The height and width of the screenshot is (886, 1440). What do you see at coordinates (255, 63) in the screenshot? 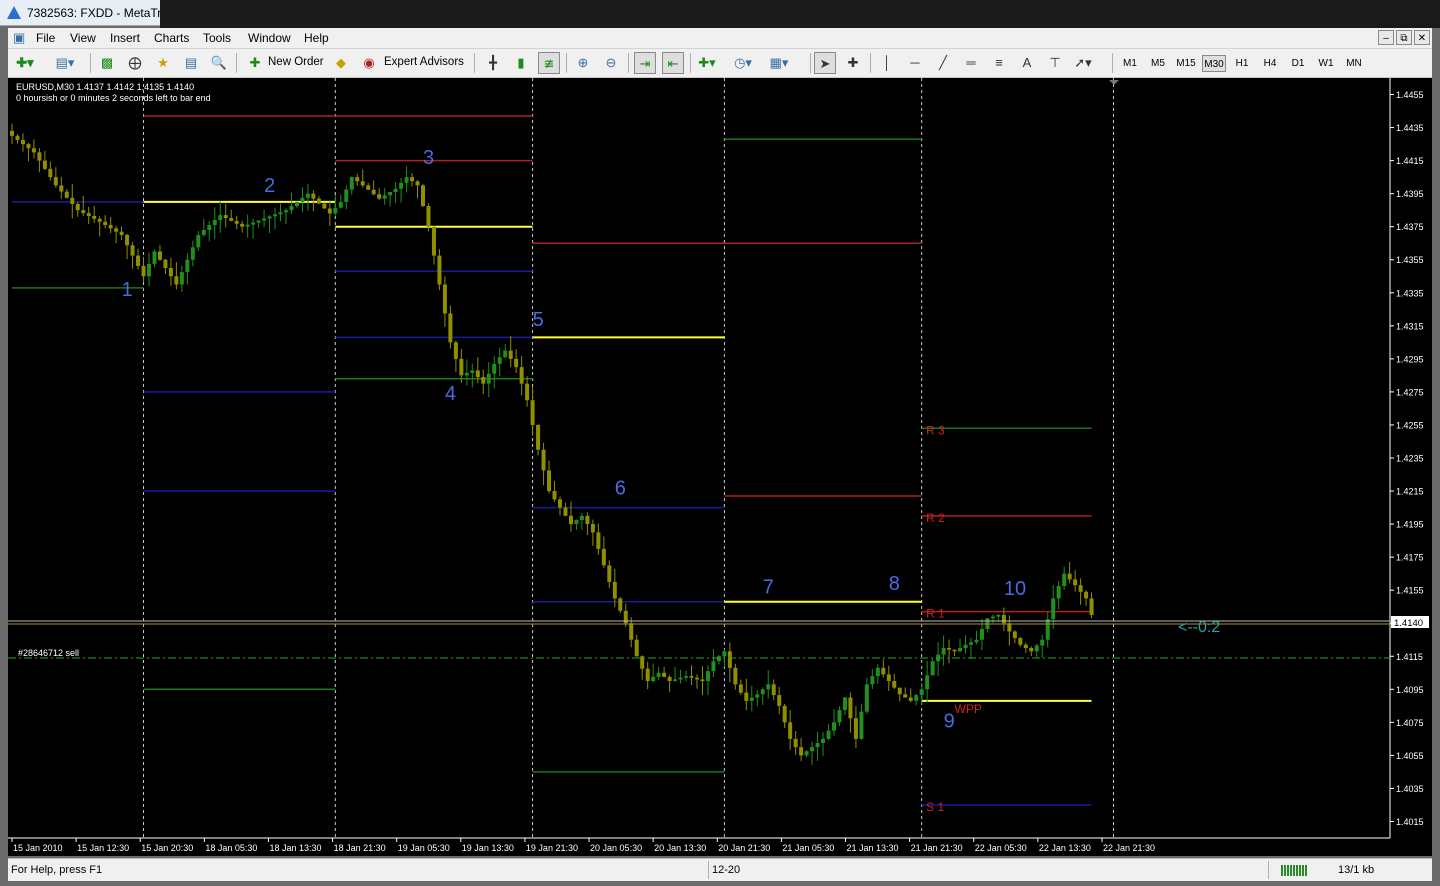
I see `new-order-icon: ✚` at bounding box center [255, 63].